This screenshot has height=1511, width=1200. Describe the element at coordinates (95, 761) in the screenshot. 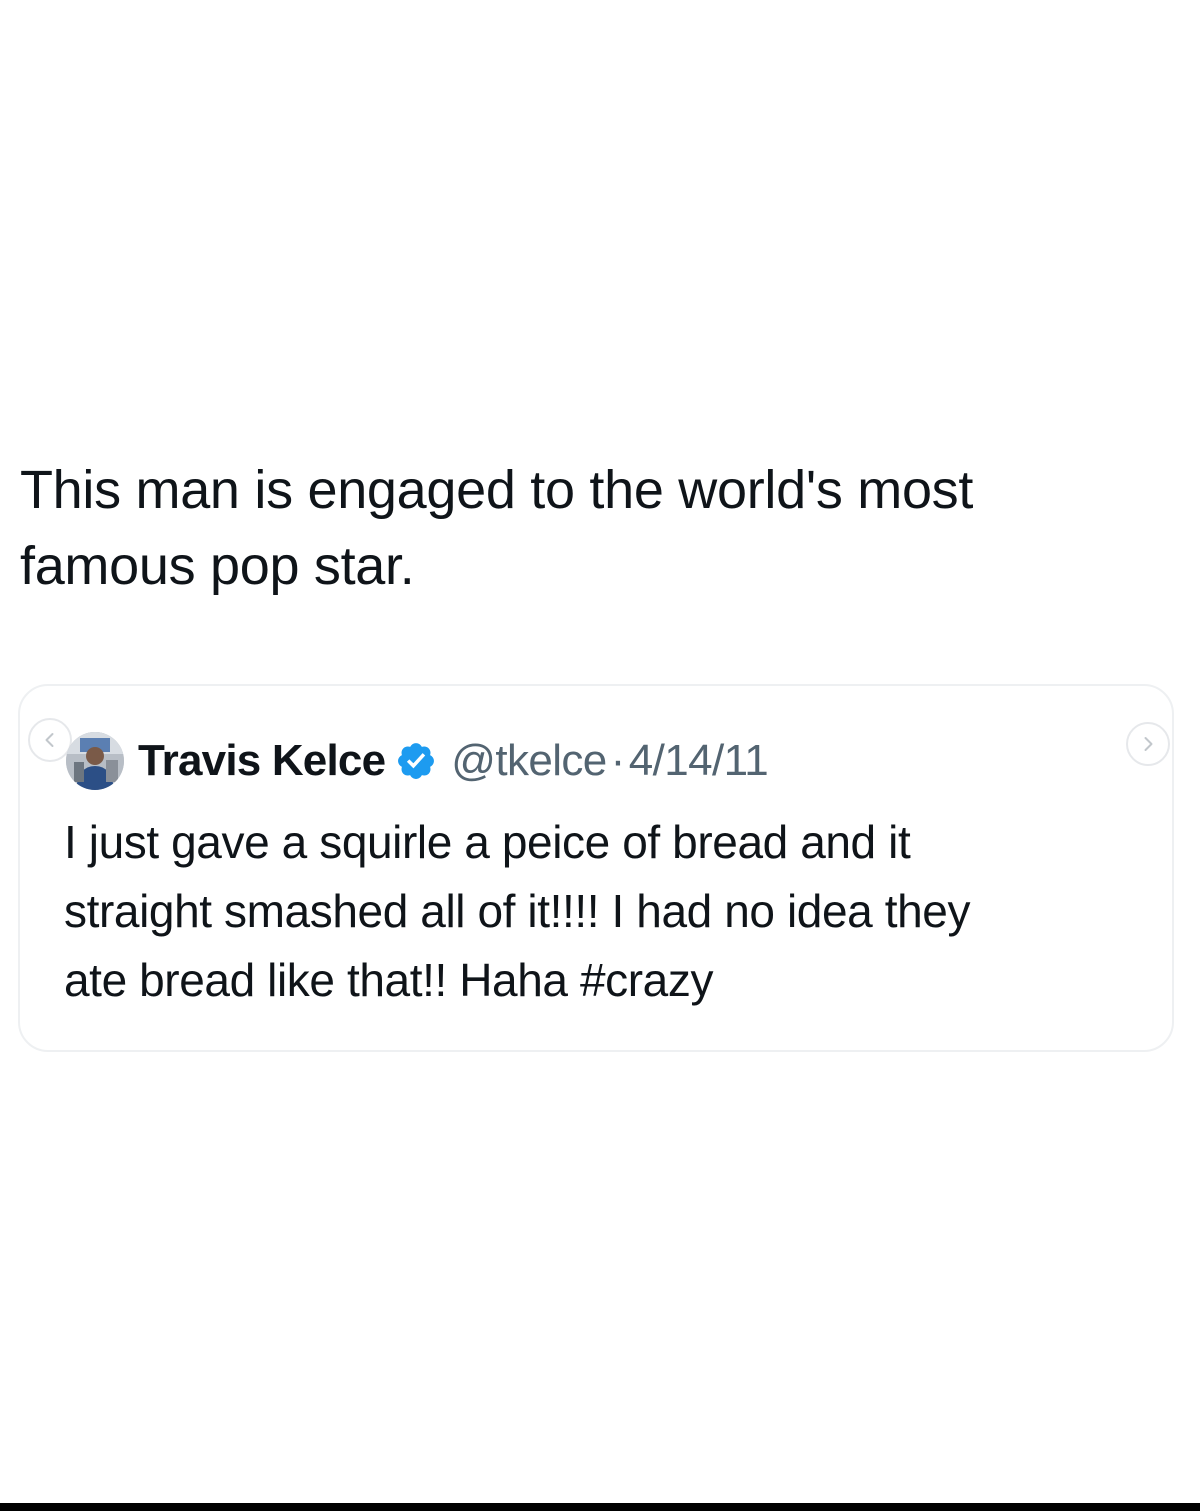

I see `avatar` at that location.